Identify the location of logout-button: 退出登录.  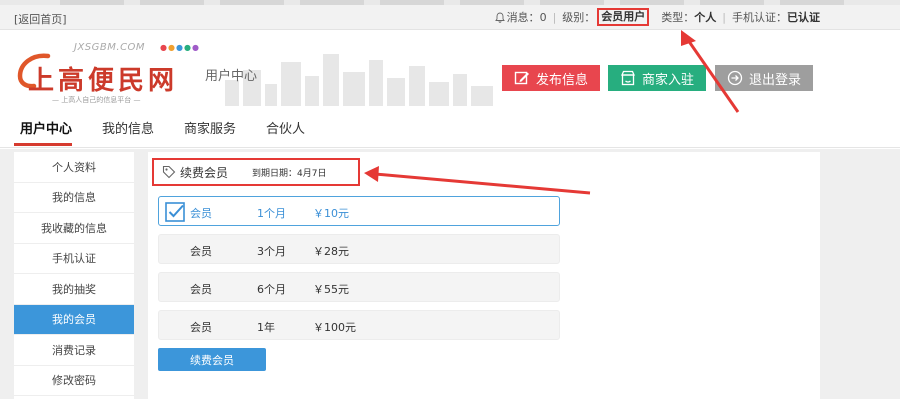
(764, 78).